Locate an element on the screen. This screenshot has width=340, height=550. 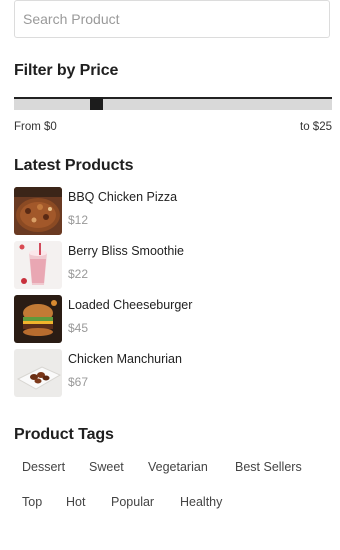
price-slider is located at coordinates (173, 103).